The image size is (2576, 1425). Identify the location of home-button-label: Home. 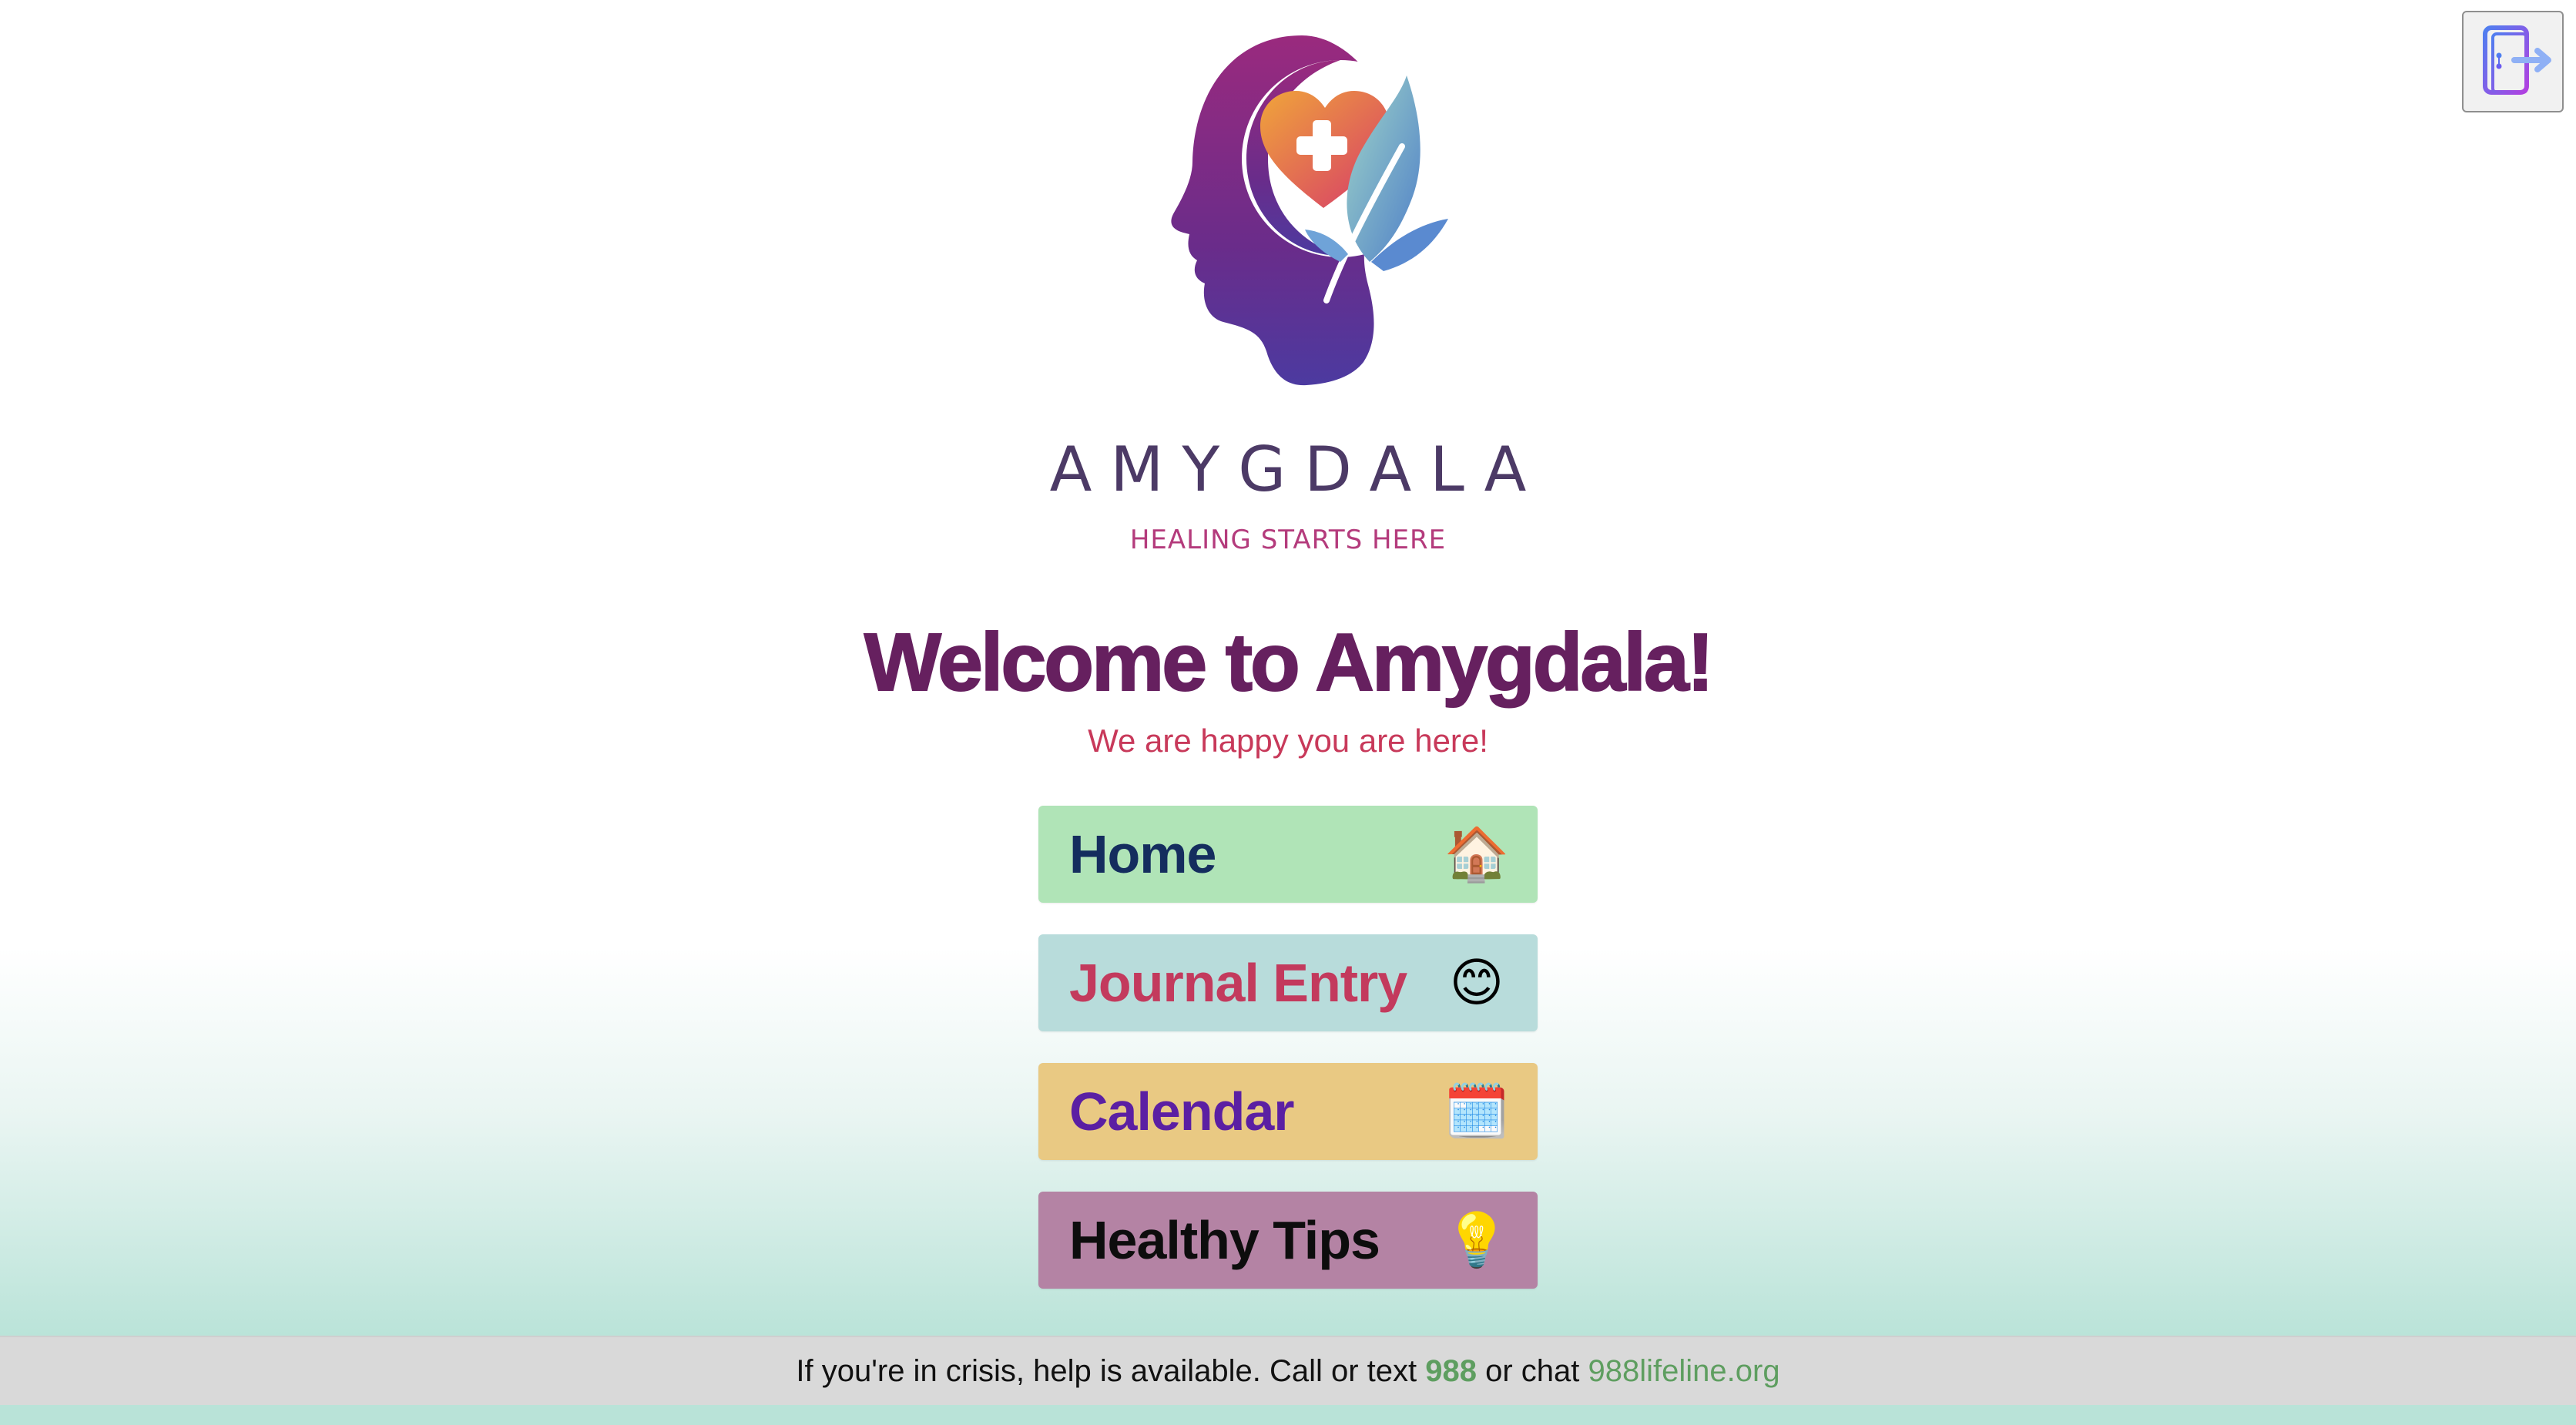
(1142, 854).